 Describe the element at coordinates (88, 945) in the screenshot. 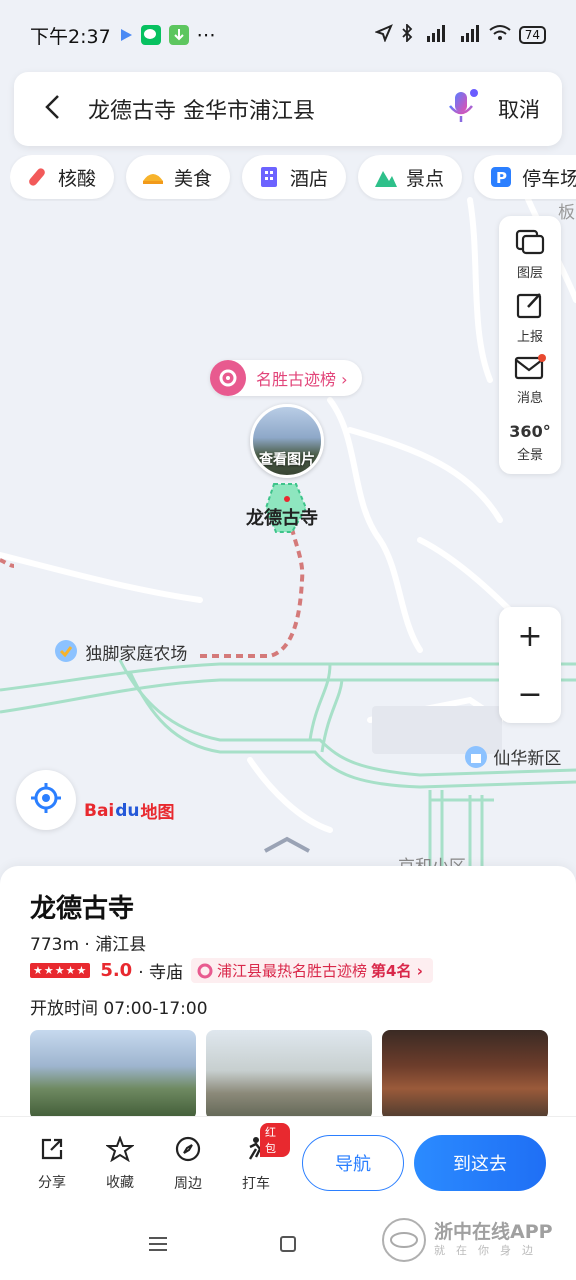

I see `poi-distance-area: 773m · 浦江县` at that location.